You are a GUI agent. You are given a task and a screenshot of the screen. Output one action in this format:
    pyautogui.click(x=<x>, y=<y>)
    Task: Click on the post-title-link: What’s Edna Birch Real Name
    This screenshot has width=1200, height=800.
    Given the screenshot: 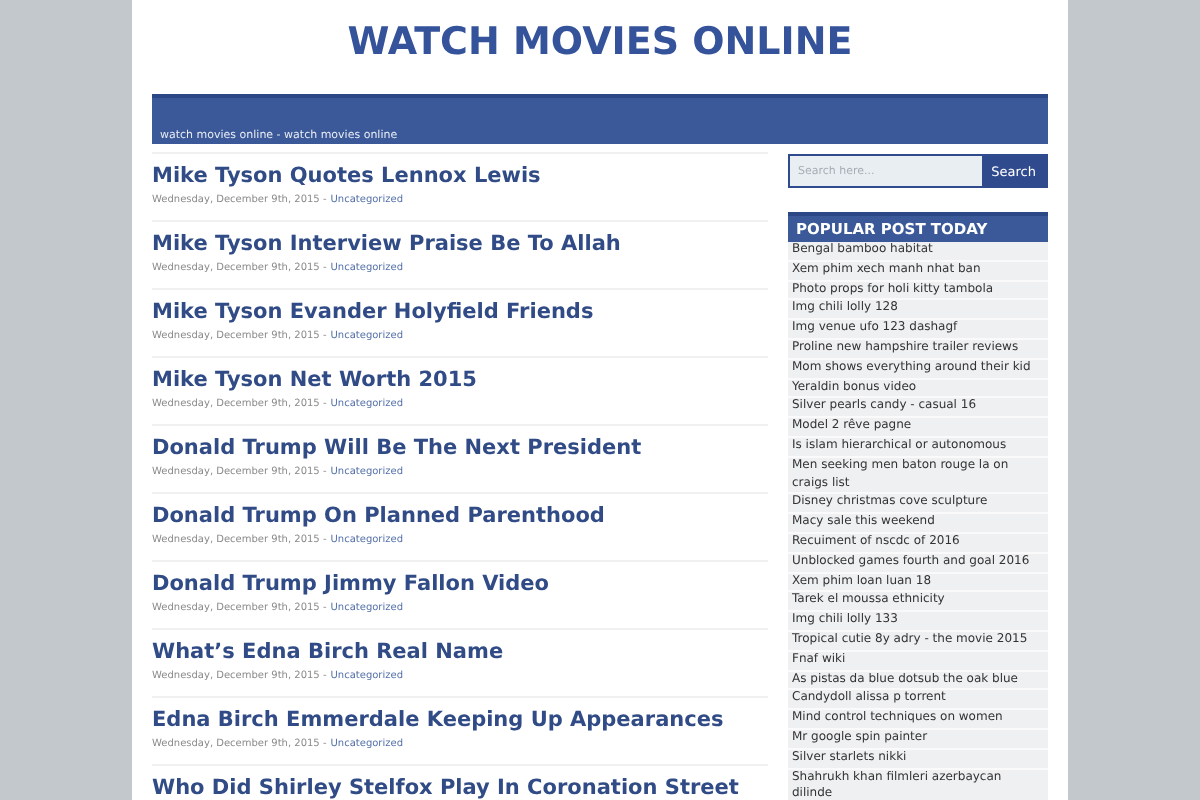 What is the action you would take?
    pyautogui.click(x=460, y=652)
    